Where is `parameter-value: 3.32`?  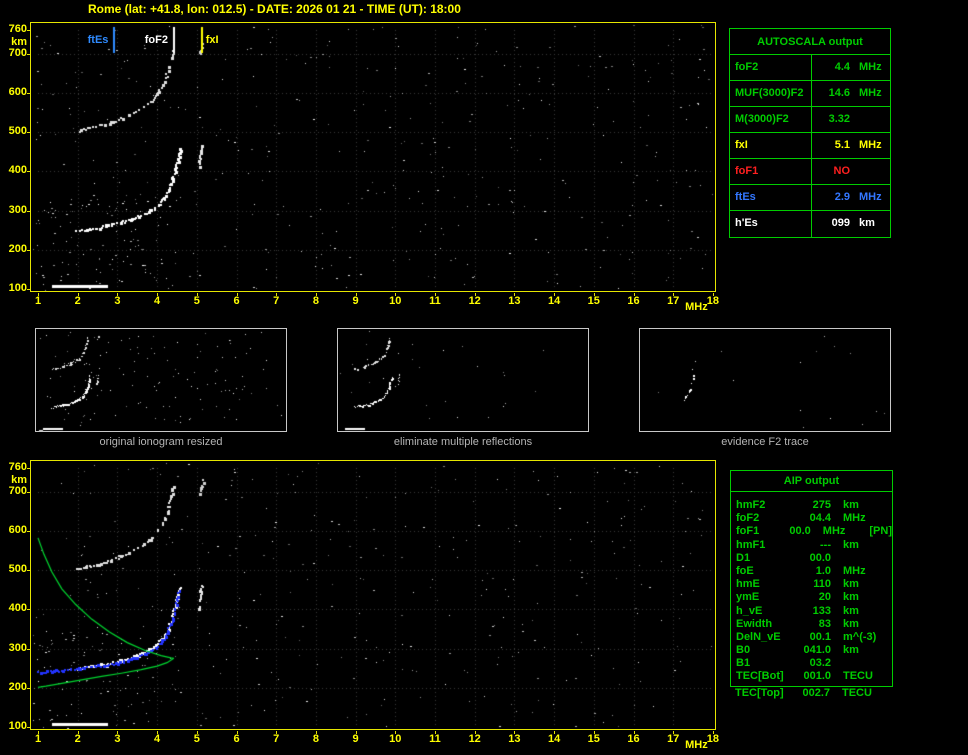
parameter-value: 3.32 is located at coordinates (851, 119).